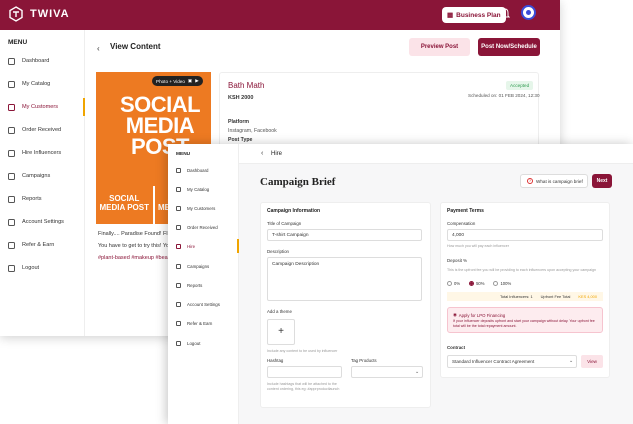 This screenshot has width=633, height=424. I want to click on twiva-logo-icon, so click(16, 14).